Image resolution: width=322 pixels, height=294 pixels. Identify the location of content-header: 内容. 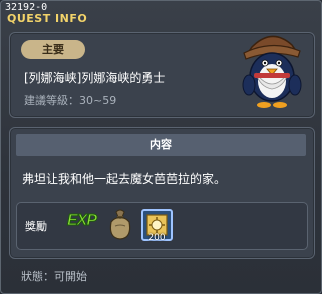
(161, 145).